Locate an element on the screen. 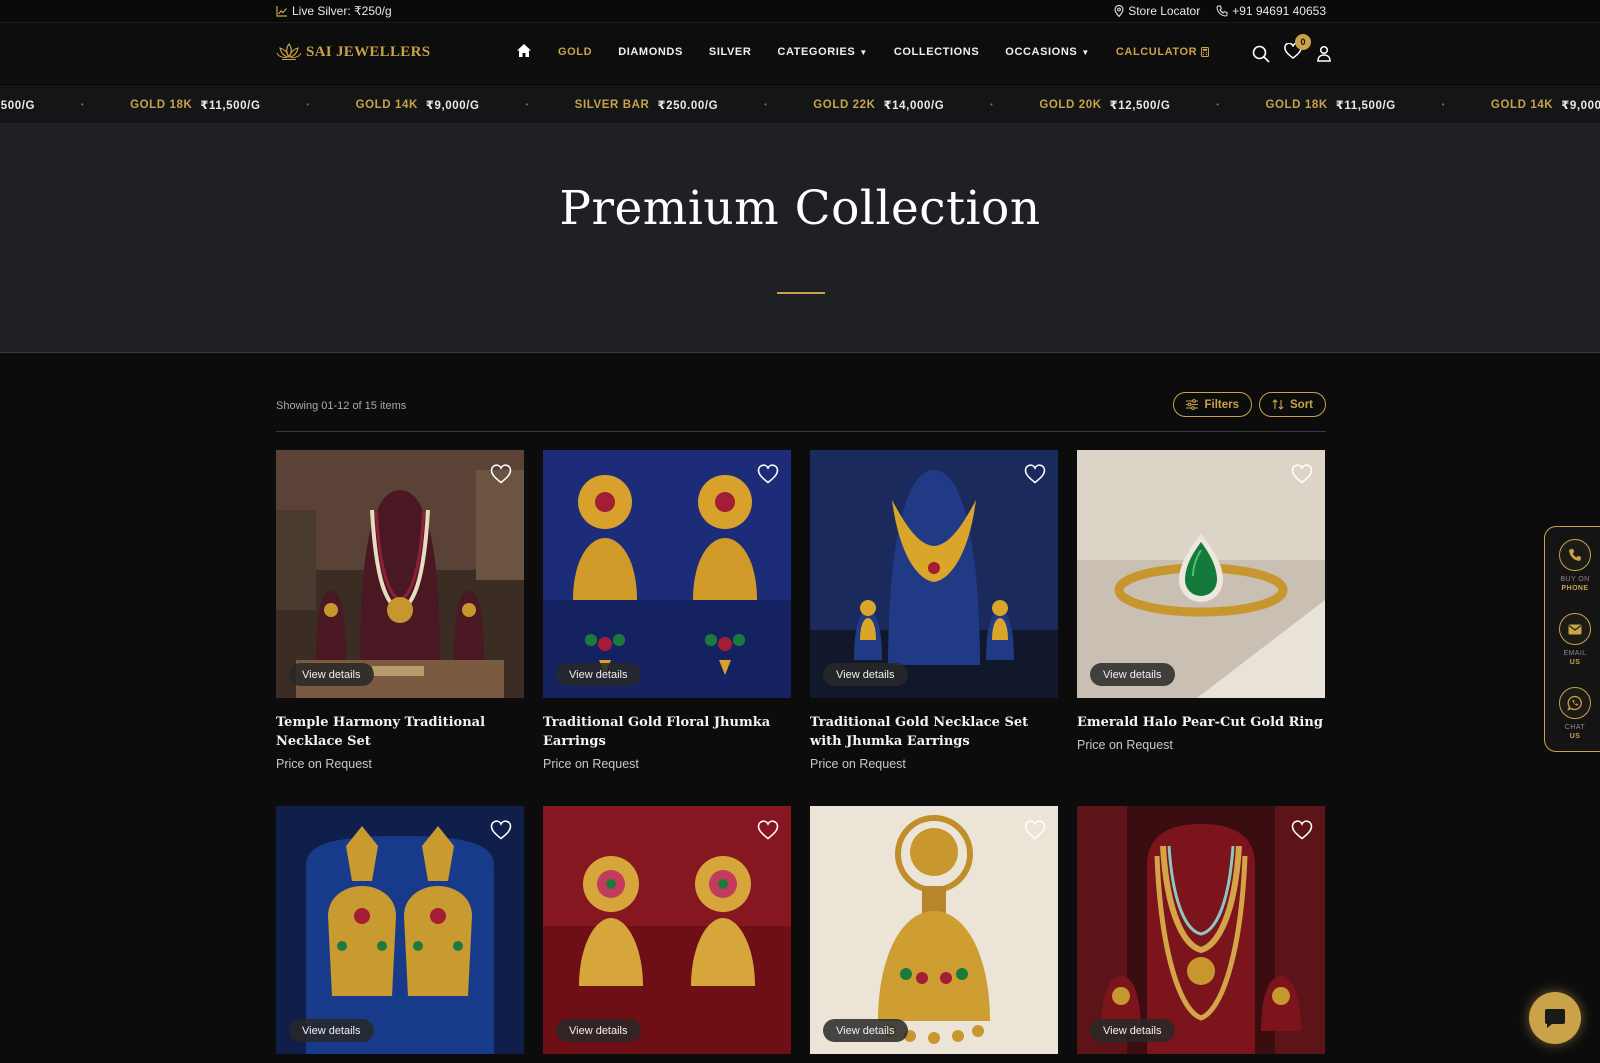 Image resolution: width=1600 pixels, height=1063 pixels. chat-us-button: CHAT US is located at coordinates (1572, 714).